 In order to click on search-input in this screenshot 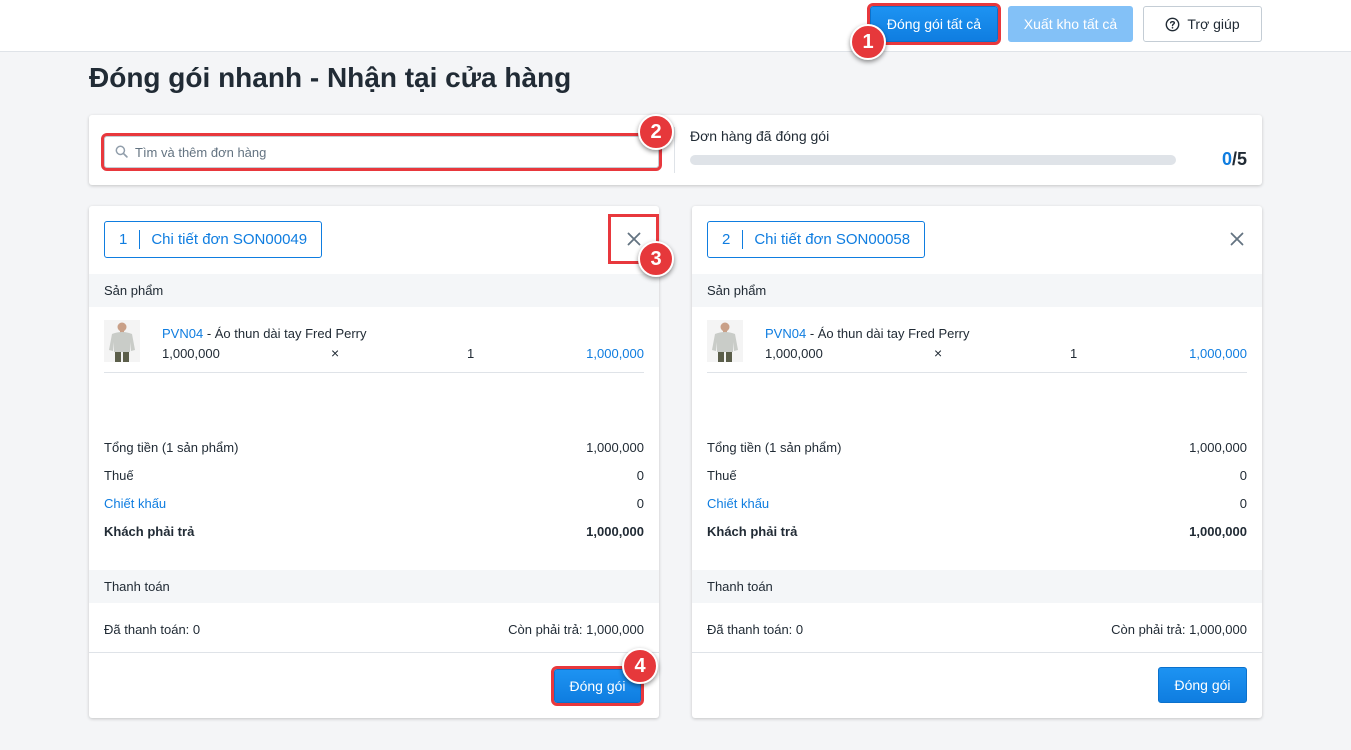, I will do `click(390, 152)`.